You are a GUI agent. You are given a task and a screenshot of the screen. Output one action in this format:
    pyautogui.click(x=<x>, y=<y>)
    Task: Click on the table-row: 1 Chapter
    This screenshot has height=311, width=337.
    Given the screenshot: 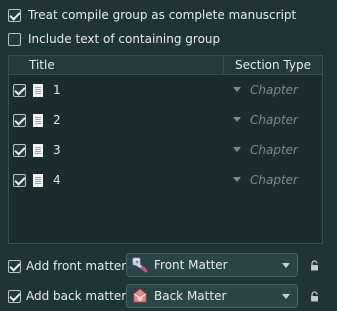 What is the action you would take?
    pyautogui.click(x=165, y=90)
    